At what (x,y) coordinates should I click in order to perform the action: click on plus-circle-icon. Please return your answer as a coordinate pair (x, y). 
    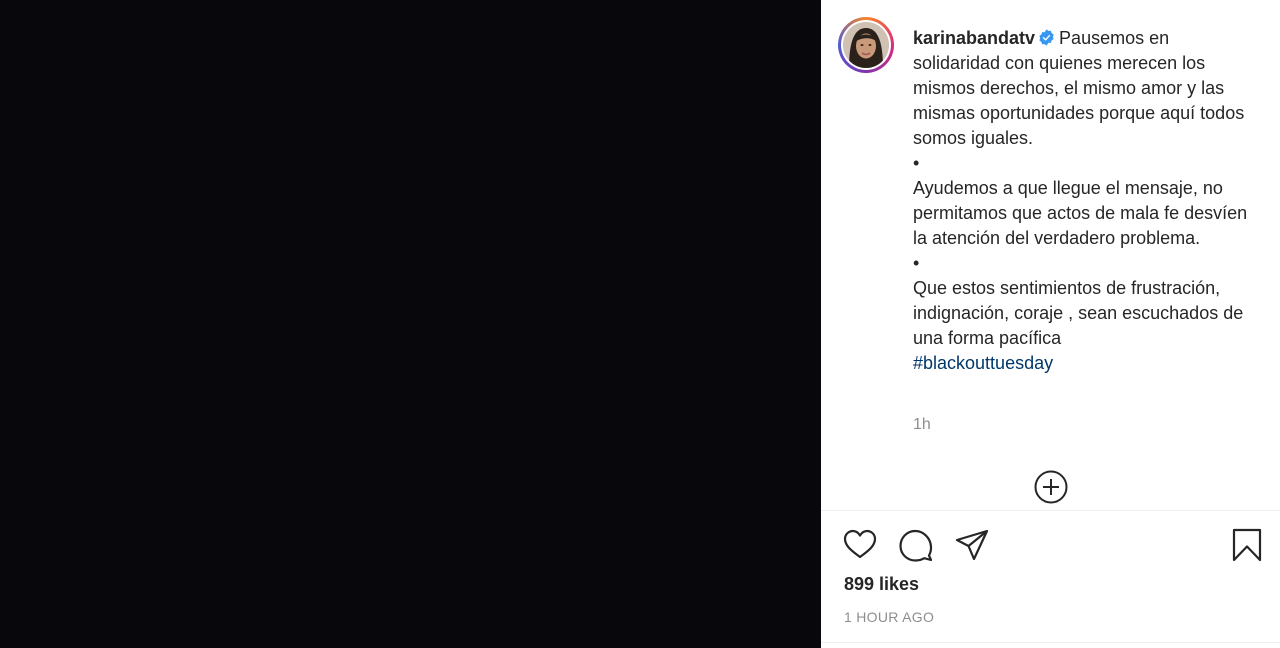
    Looking at the image, I should click on (1051, 487).